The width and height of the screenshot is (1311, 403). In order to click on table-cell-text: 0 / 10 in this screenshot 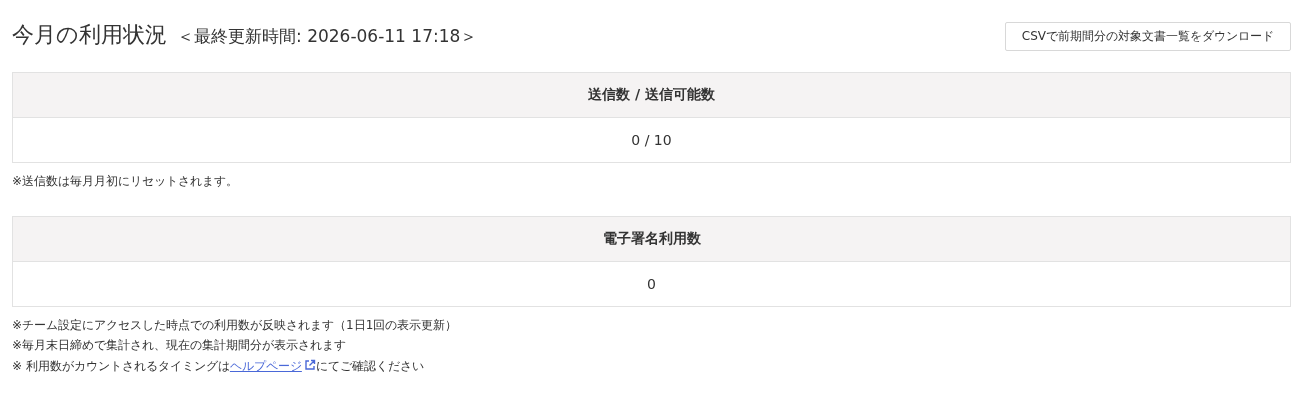, I will do `click(651, 140)`.